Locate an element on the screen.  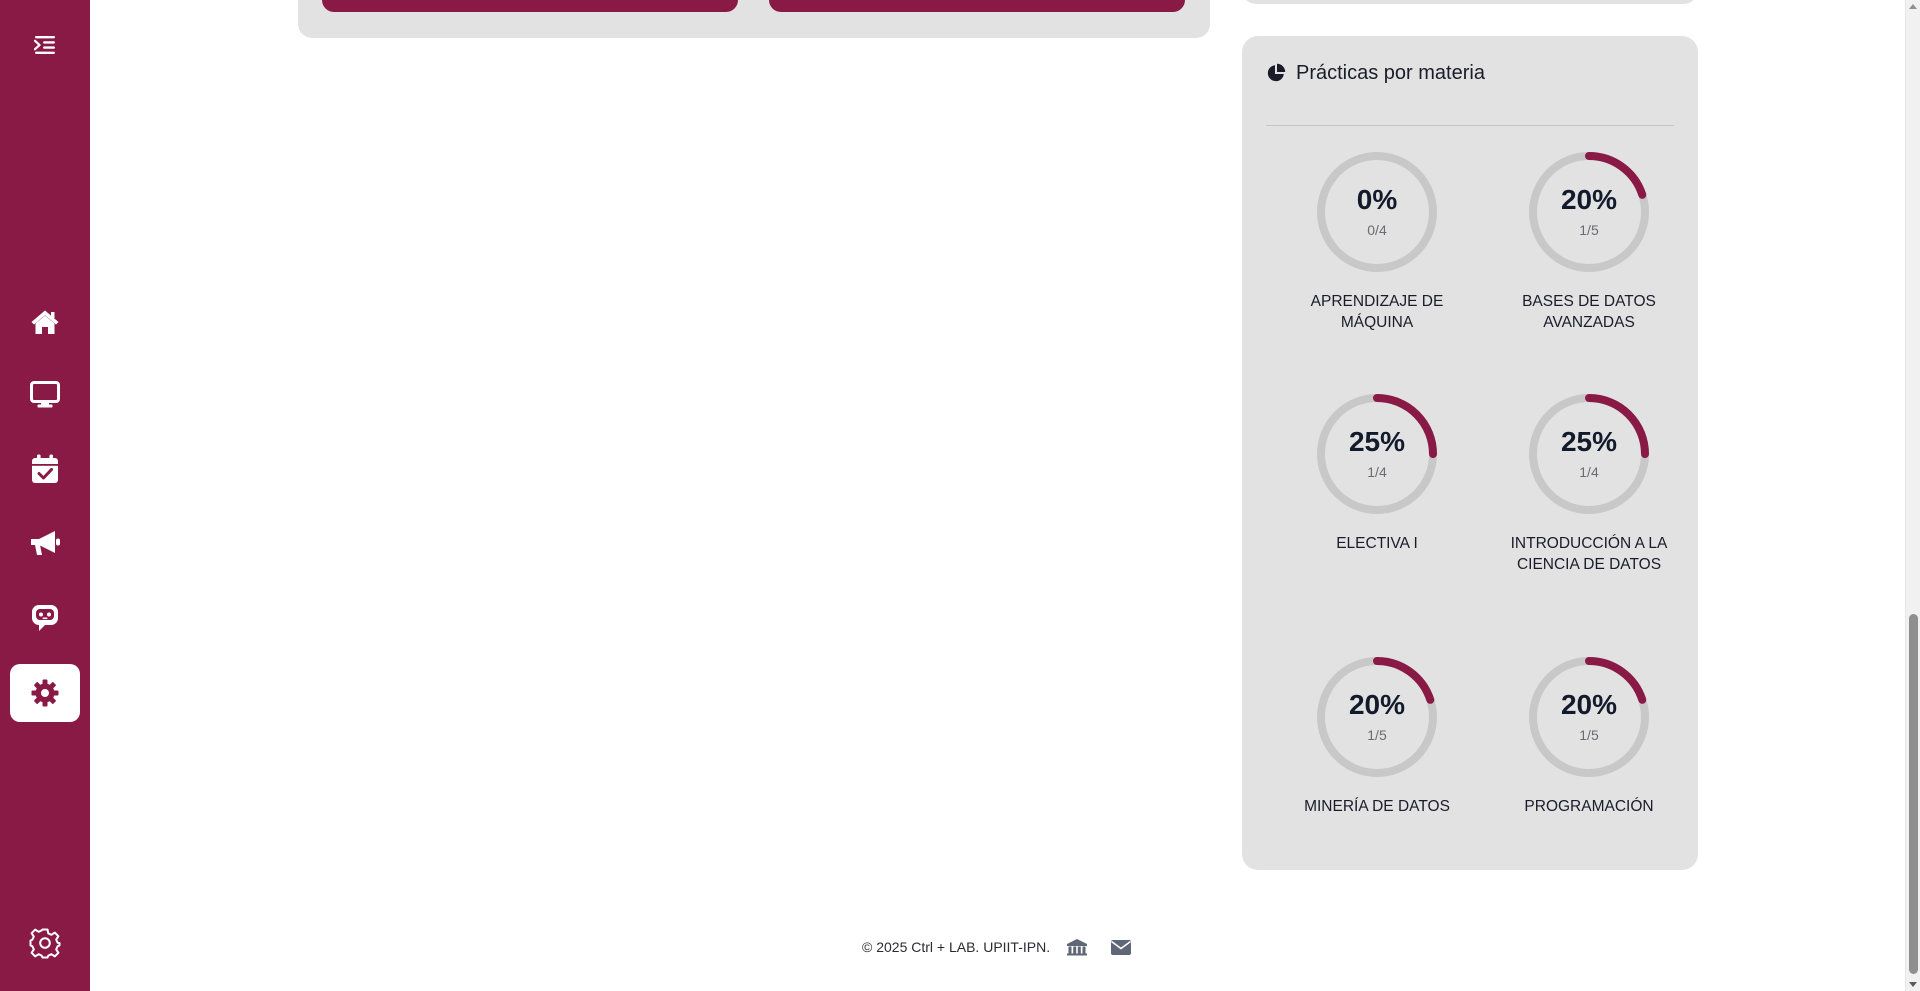
nav-calendar is located at coordinates (45, 469).